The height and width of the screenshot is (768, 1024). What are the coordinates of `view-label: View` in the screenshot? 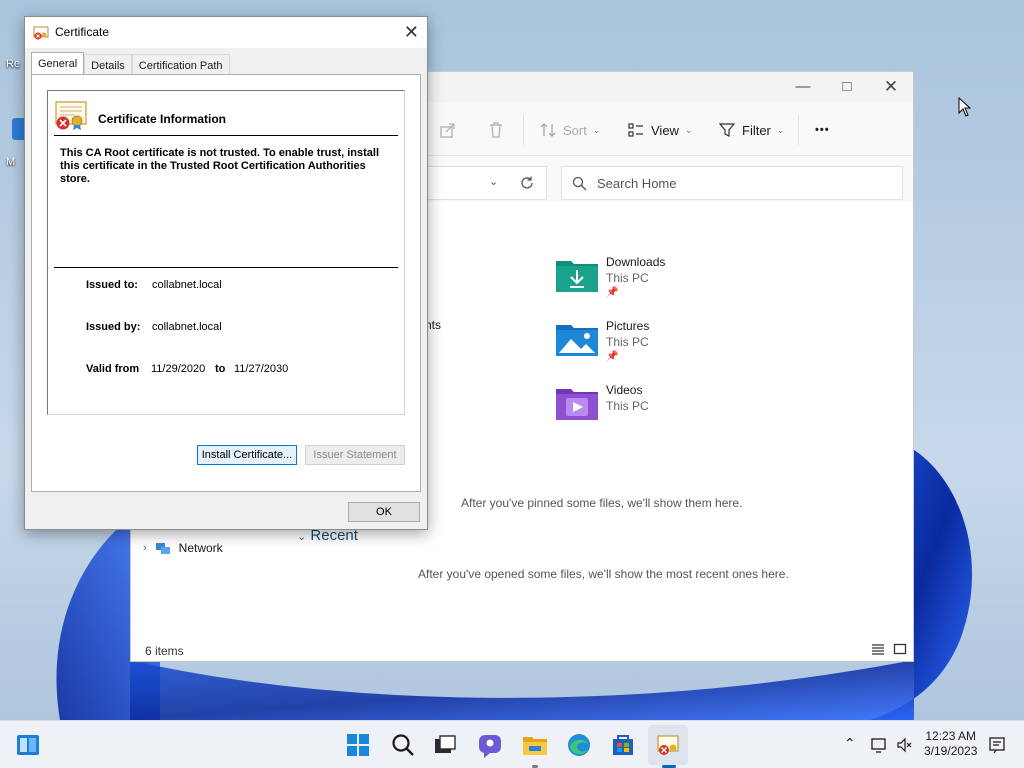 It's located at (665, 130).